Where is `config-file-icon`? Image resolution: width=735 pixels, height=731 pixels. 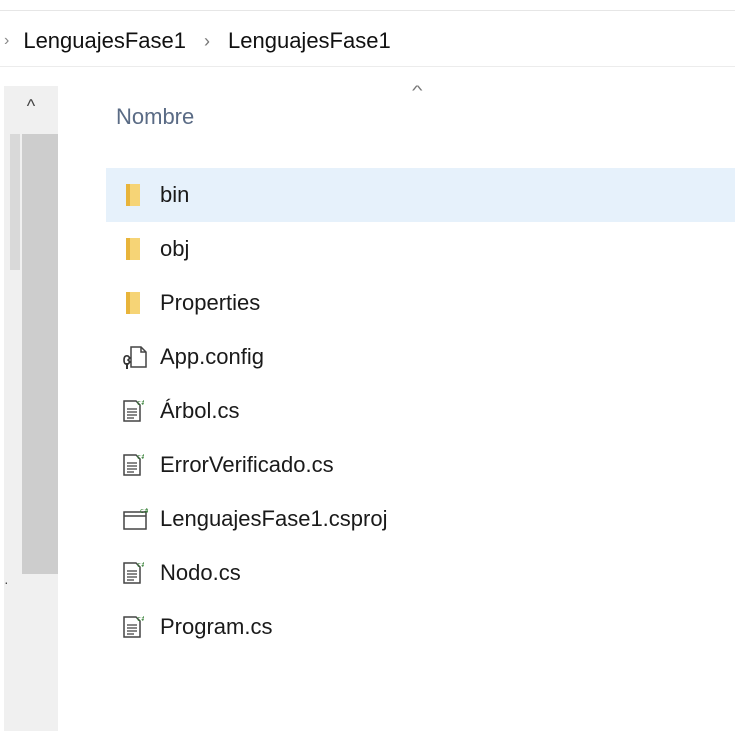 config-file-icon is located at coordinates (134, 357).